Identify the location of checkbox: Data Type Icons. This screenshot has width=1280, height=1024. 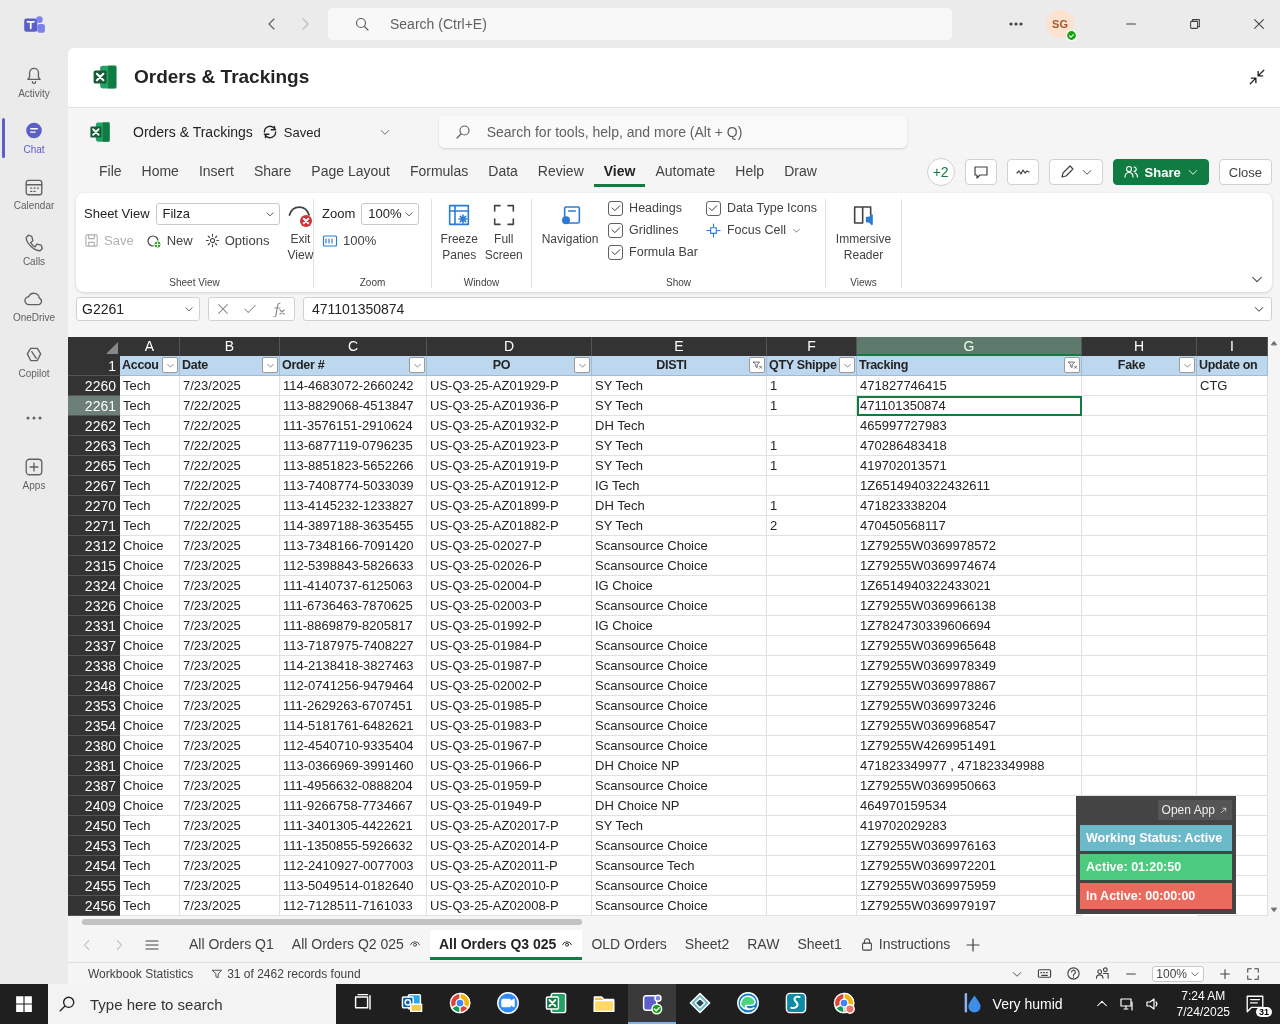
(761, 208).